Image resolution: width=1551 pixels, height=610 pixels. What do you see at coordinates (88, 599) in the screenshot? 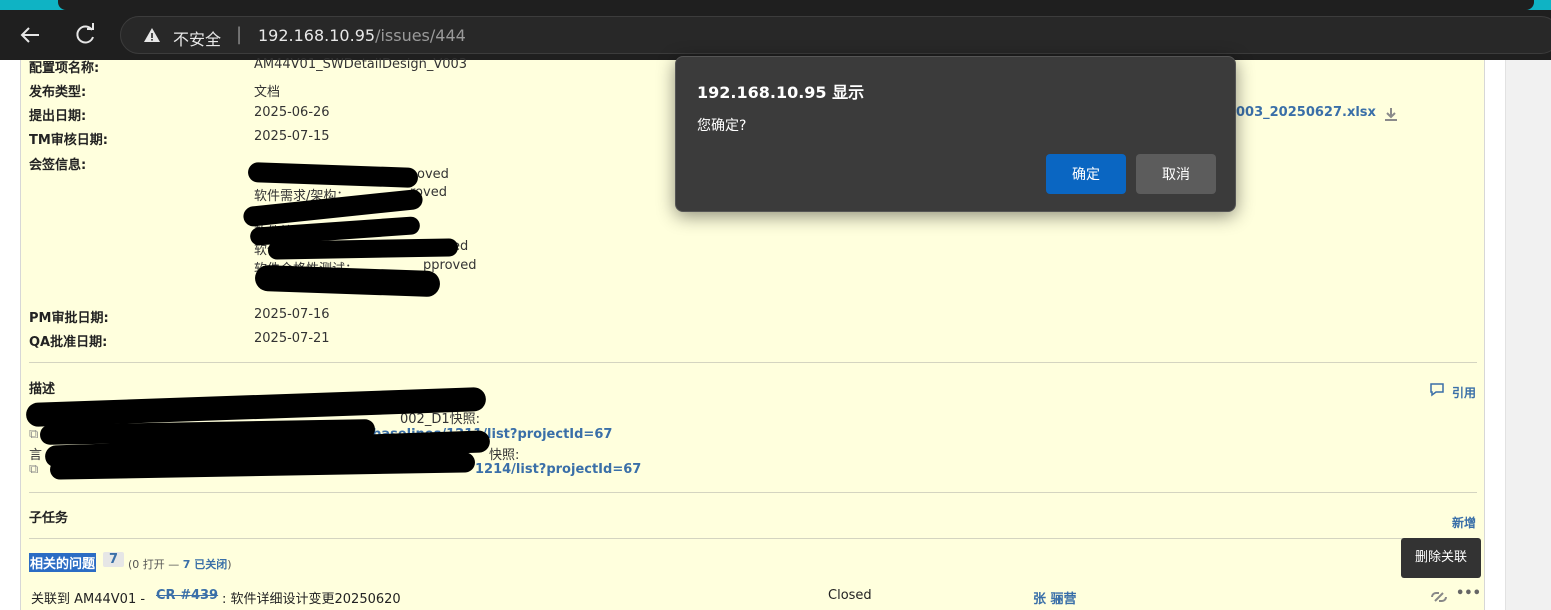
I see `relation-prefix: 关联到 AM44V01 -` at bounding box center [88, 599].